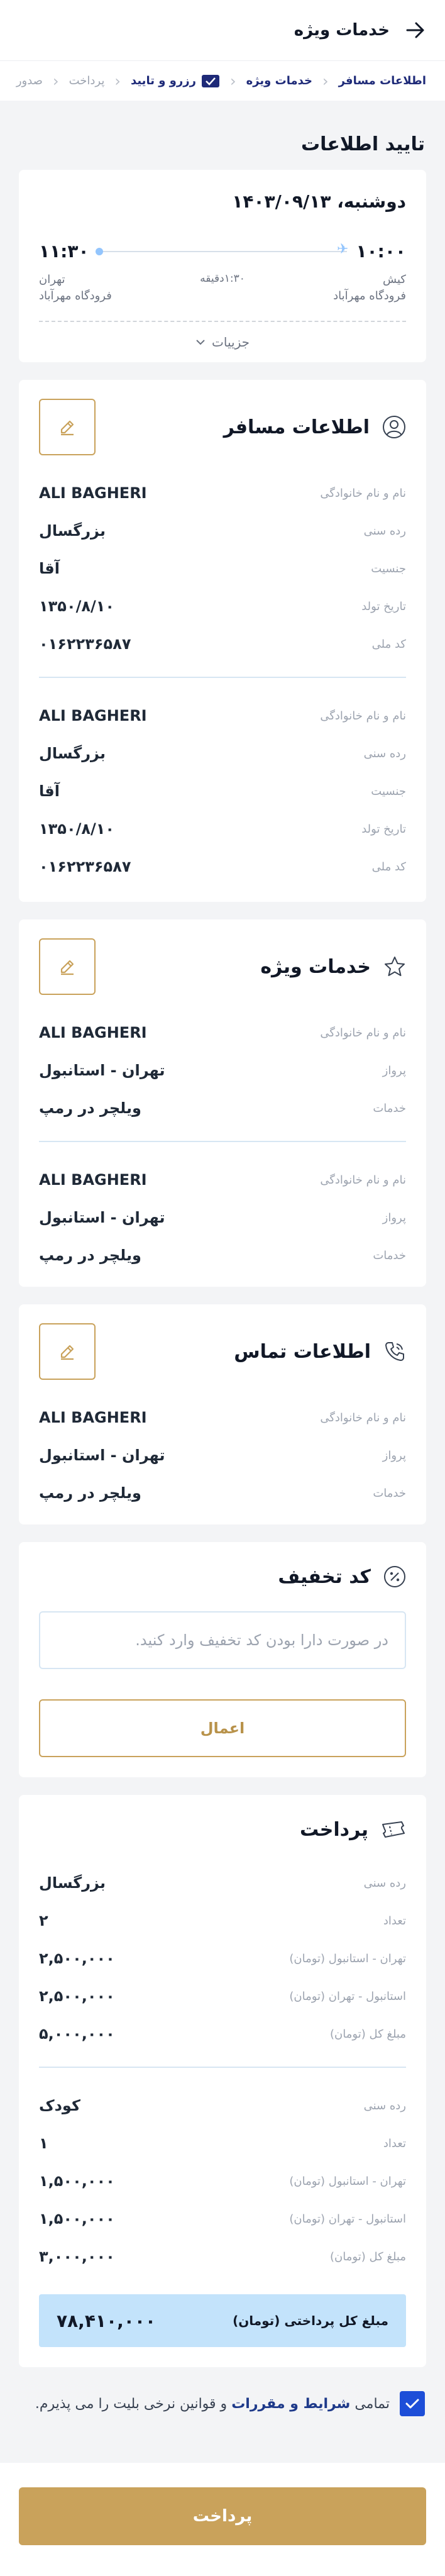 Image resolution: width=445 pixels, height=2576 pixels. I want to click on step-label: خدمات ویژه, so click(279, 80).